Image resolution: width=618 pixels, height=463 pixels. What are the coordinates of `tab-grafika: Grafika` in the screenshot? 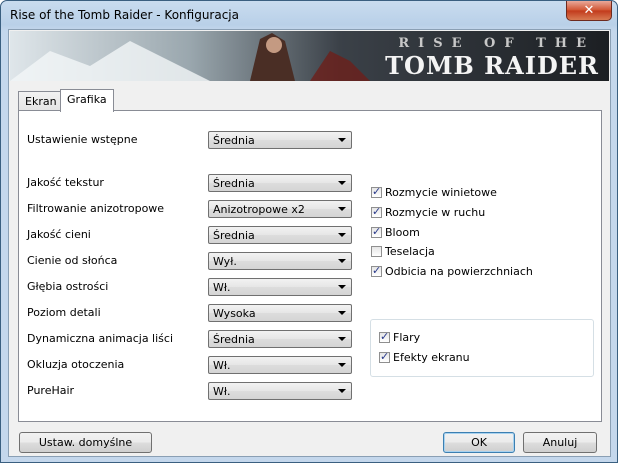 It's located at (87, 100).